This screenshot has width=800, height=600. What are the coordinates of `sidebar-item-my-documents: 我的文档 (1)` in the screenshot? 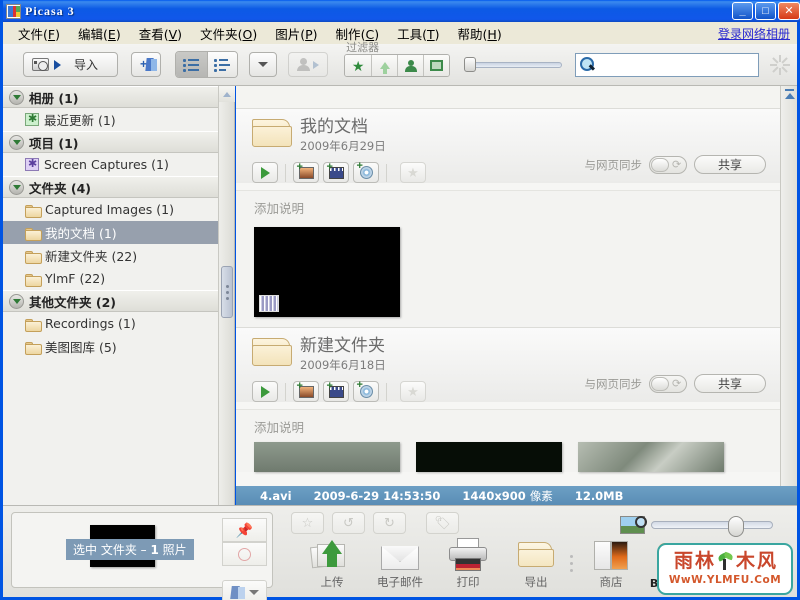 It's located at (110, 232).